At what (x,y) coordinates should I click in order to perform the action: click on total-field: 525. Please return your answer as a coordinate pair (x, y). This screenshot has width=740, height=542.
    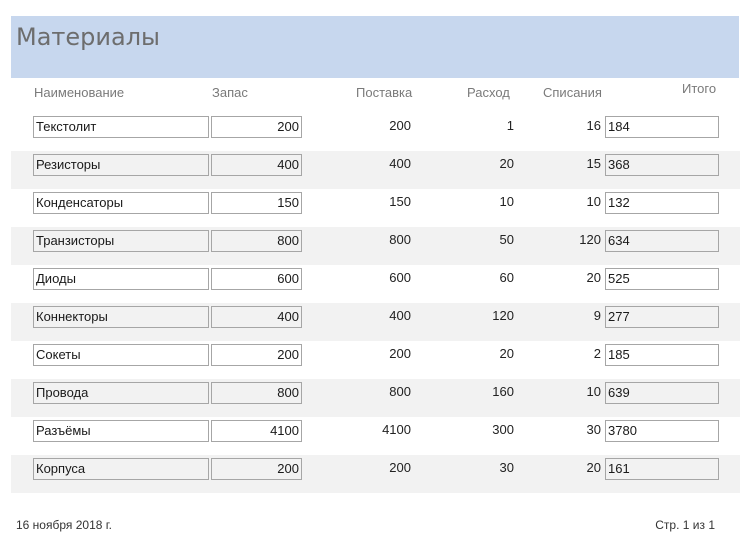
    Looking at the image, I should click on (662, 279).